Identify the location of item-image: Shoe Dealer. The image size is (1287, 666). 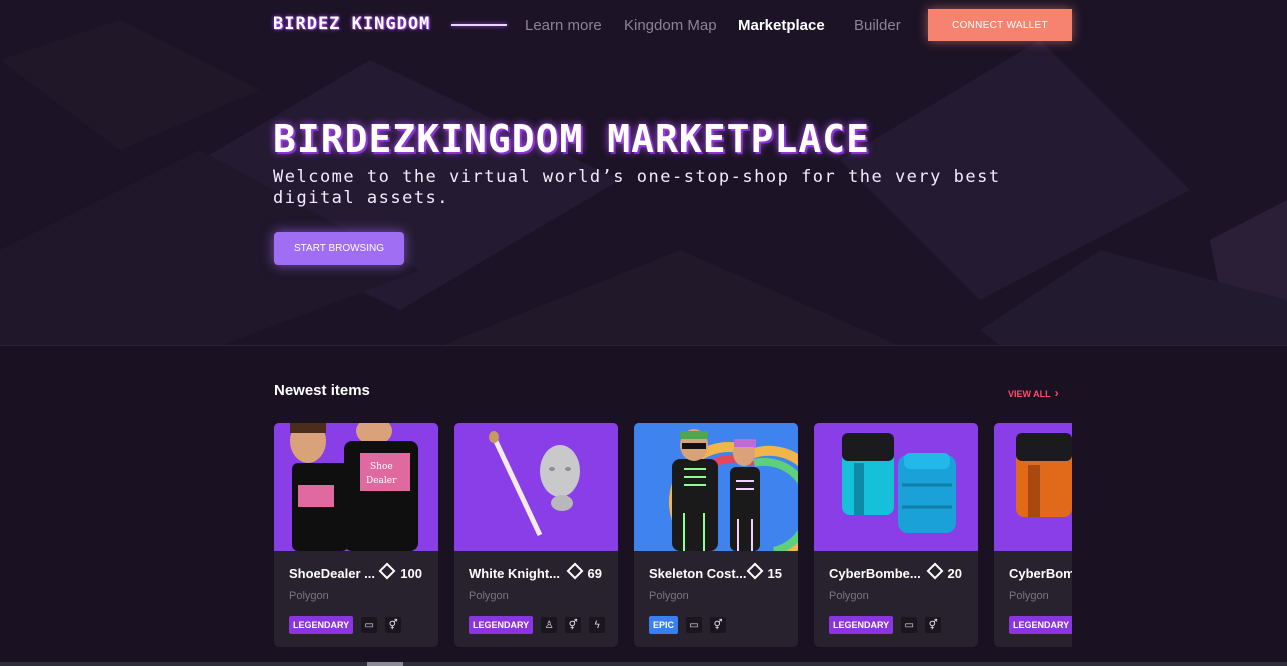
(356, 487).